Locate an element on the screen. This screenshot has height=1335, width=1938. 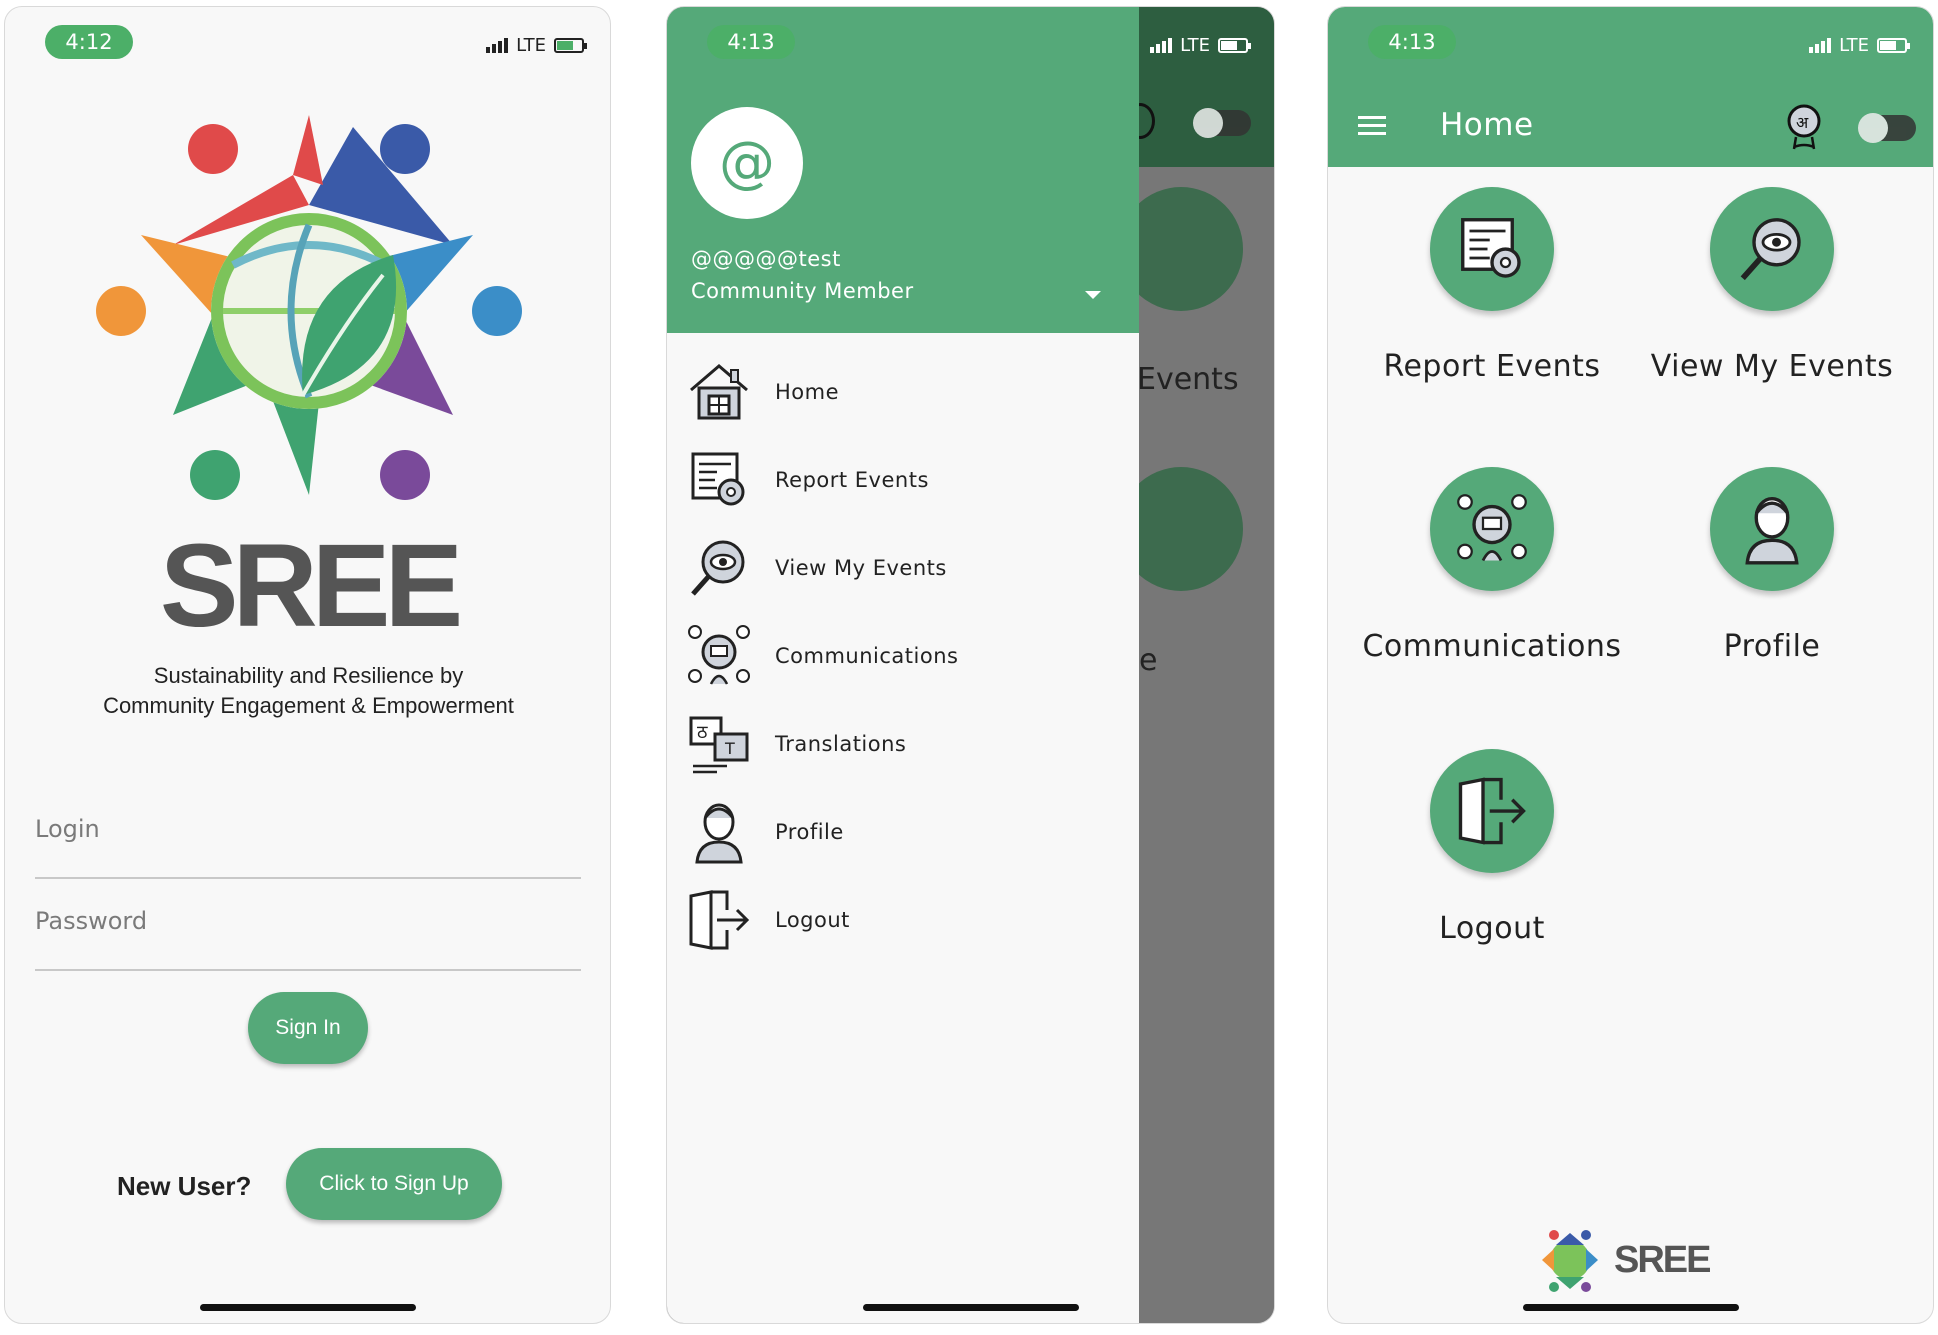
background-tile-label: Events is located at coordinates (1188, 379).